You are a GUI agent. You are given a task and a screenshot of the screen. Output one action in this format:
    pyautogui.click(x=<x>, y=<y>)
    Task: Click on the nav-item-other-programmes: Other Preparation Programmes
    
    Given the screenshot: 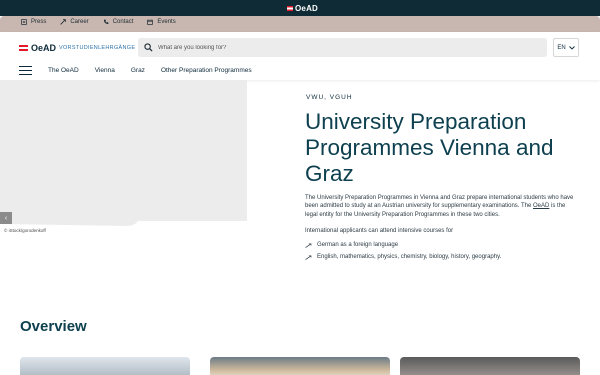 What is the action you would take?
    pyautogui.click(x=206, y=70)
    